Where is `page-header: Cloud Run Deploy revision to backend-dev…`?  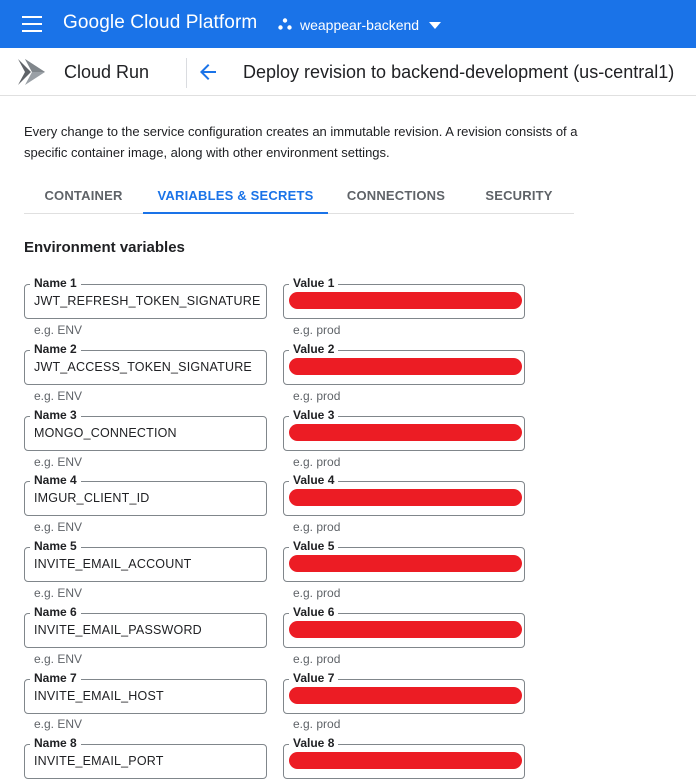
page-header: Cloud Run Deploy revision to backend-dev… is located at coordinates (348, 72).